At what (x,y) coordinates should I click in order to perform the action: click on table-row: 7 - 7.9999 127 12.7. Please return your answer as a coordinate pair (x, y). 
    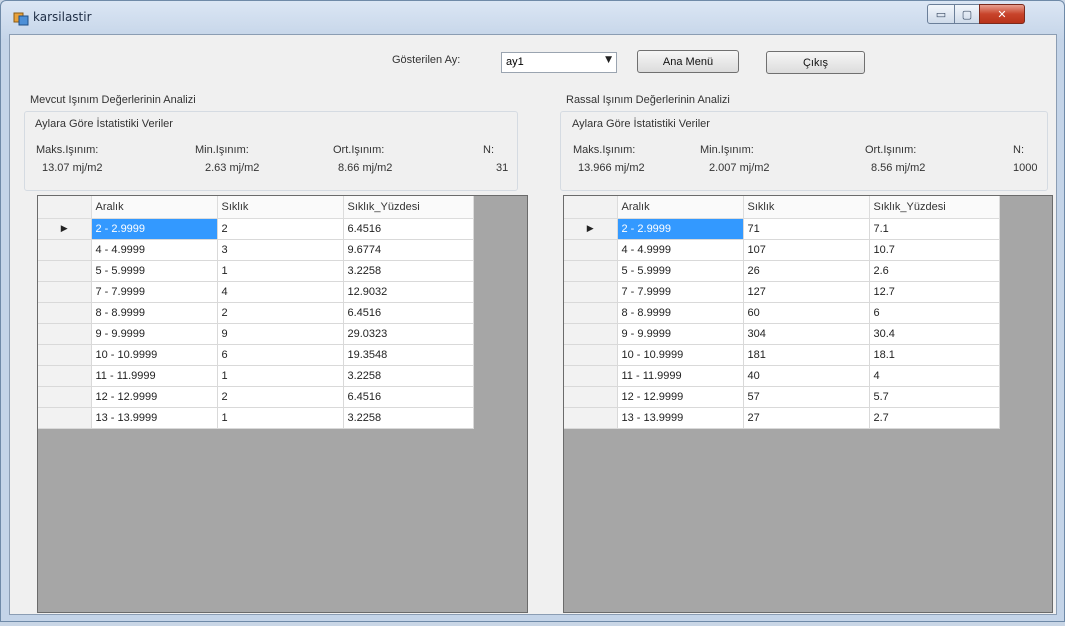
    Looking at the image, I should click on (782, 292).